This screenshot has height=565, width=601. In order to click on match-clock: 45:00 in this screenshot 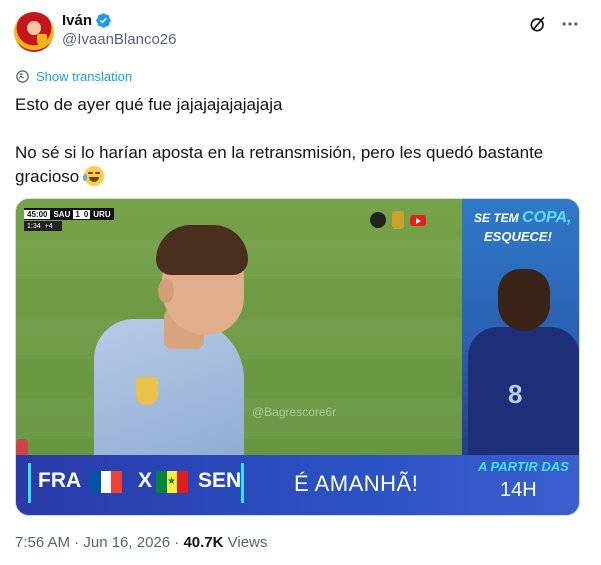, I will do `click(37, 214)`.